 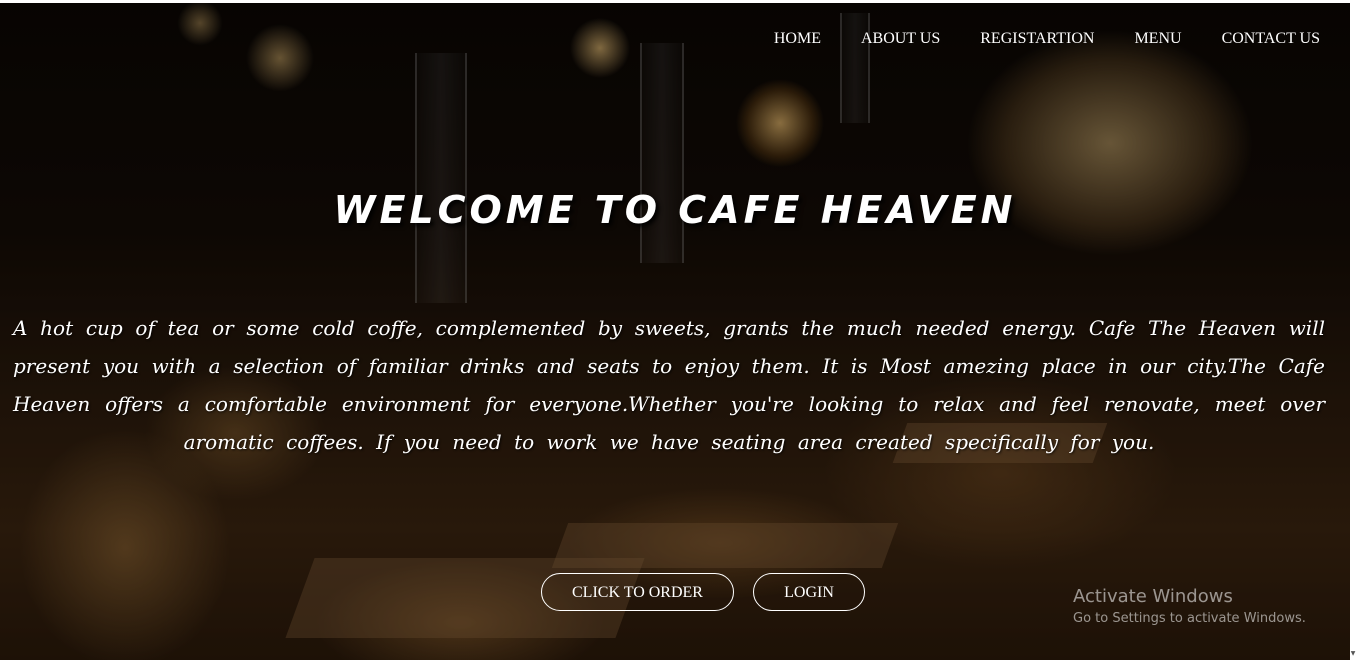 I want to click on click-to-order-button: CLICK TO ORDER, so click(x=637, y=592).